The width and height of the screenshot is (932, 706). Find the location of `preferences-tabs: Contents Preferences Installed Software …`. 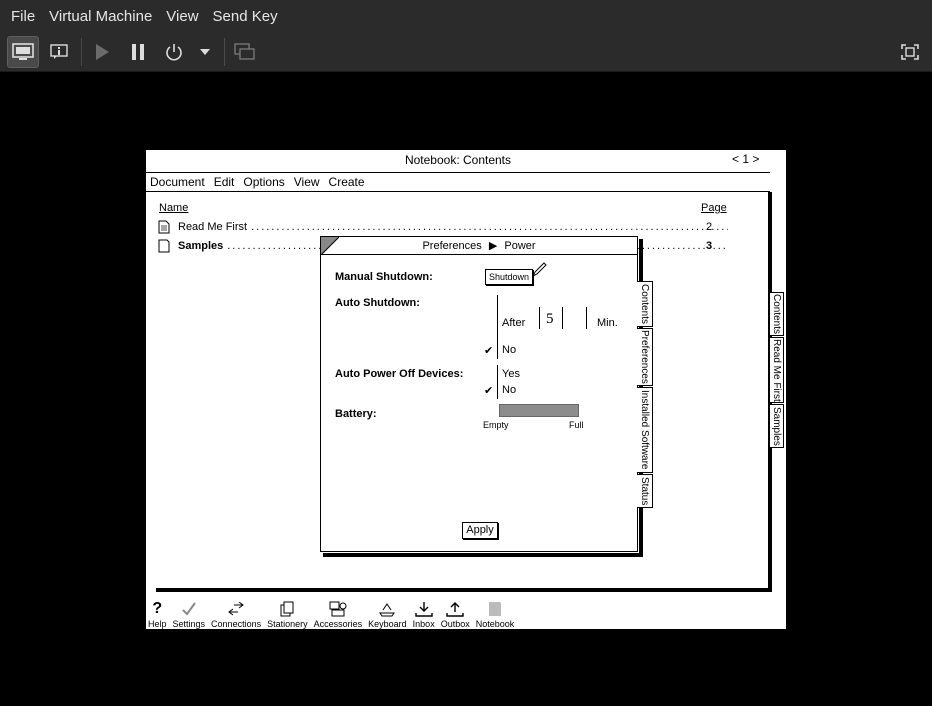

preferences-tabs: Contents Preferences Installed Software … is located at coordinates (645, 395).